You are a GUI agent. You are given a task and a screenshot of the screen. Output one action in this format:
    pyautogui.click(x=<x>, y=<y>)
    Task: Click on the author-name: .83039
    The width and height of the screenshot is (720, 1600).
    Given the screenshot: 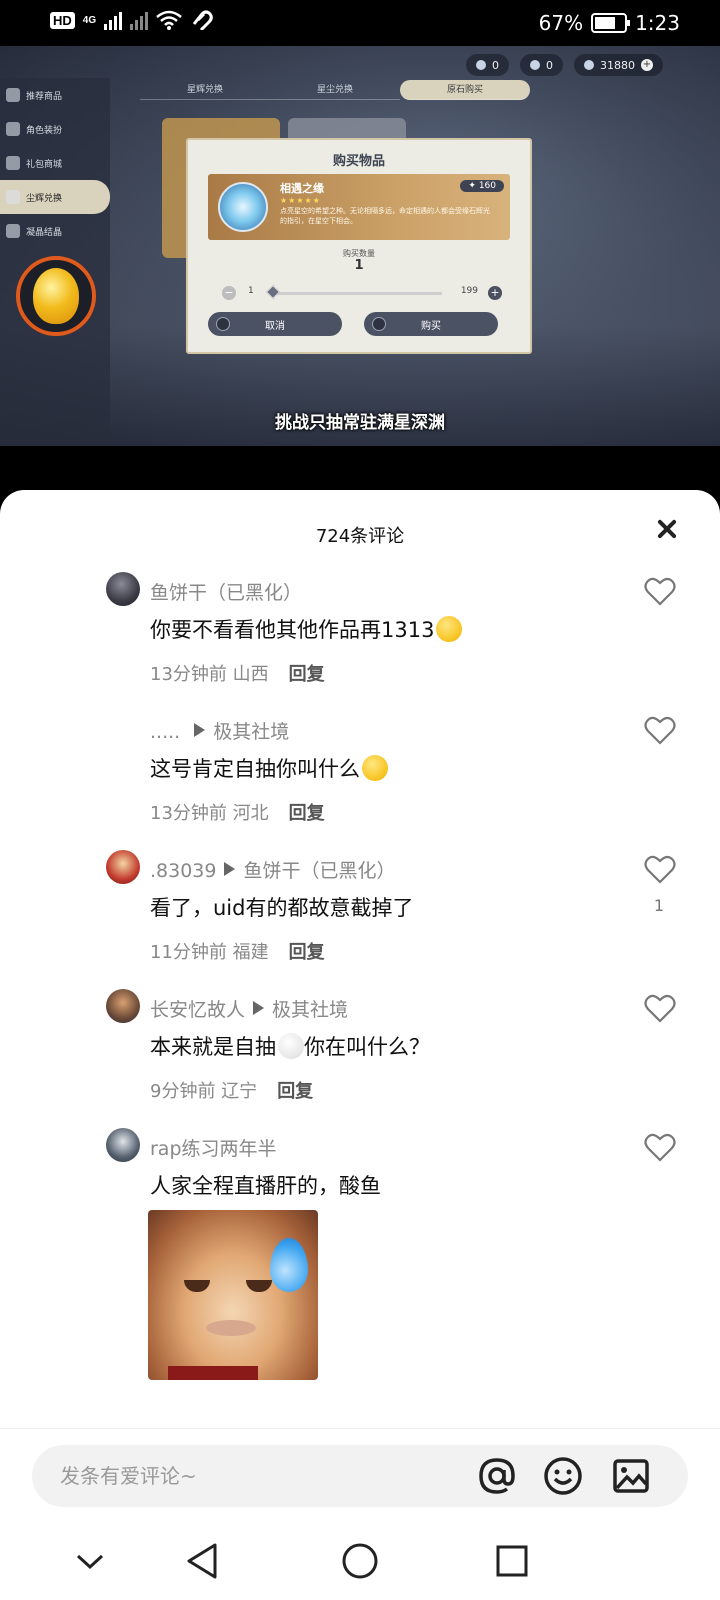 What is the action you would take?
    pyautogui.click(x=183, y=871)
    